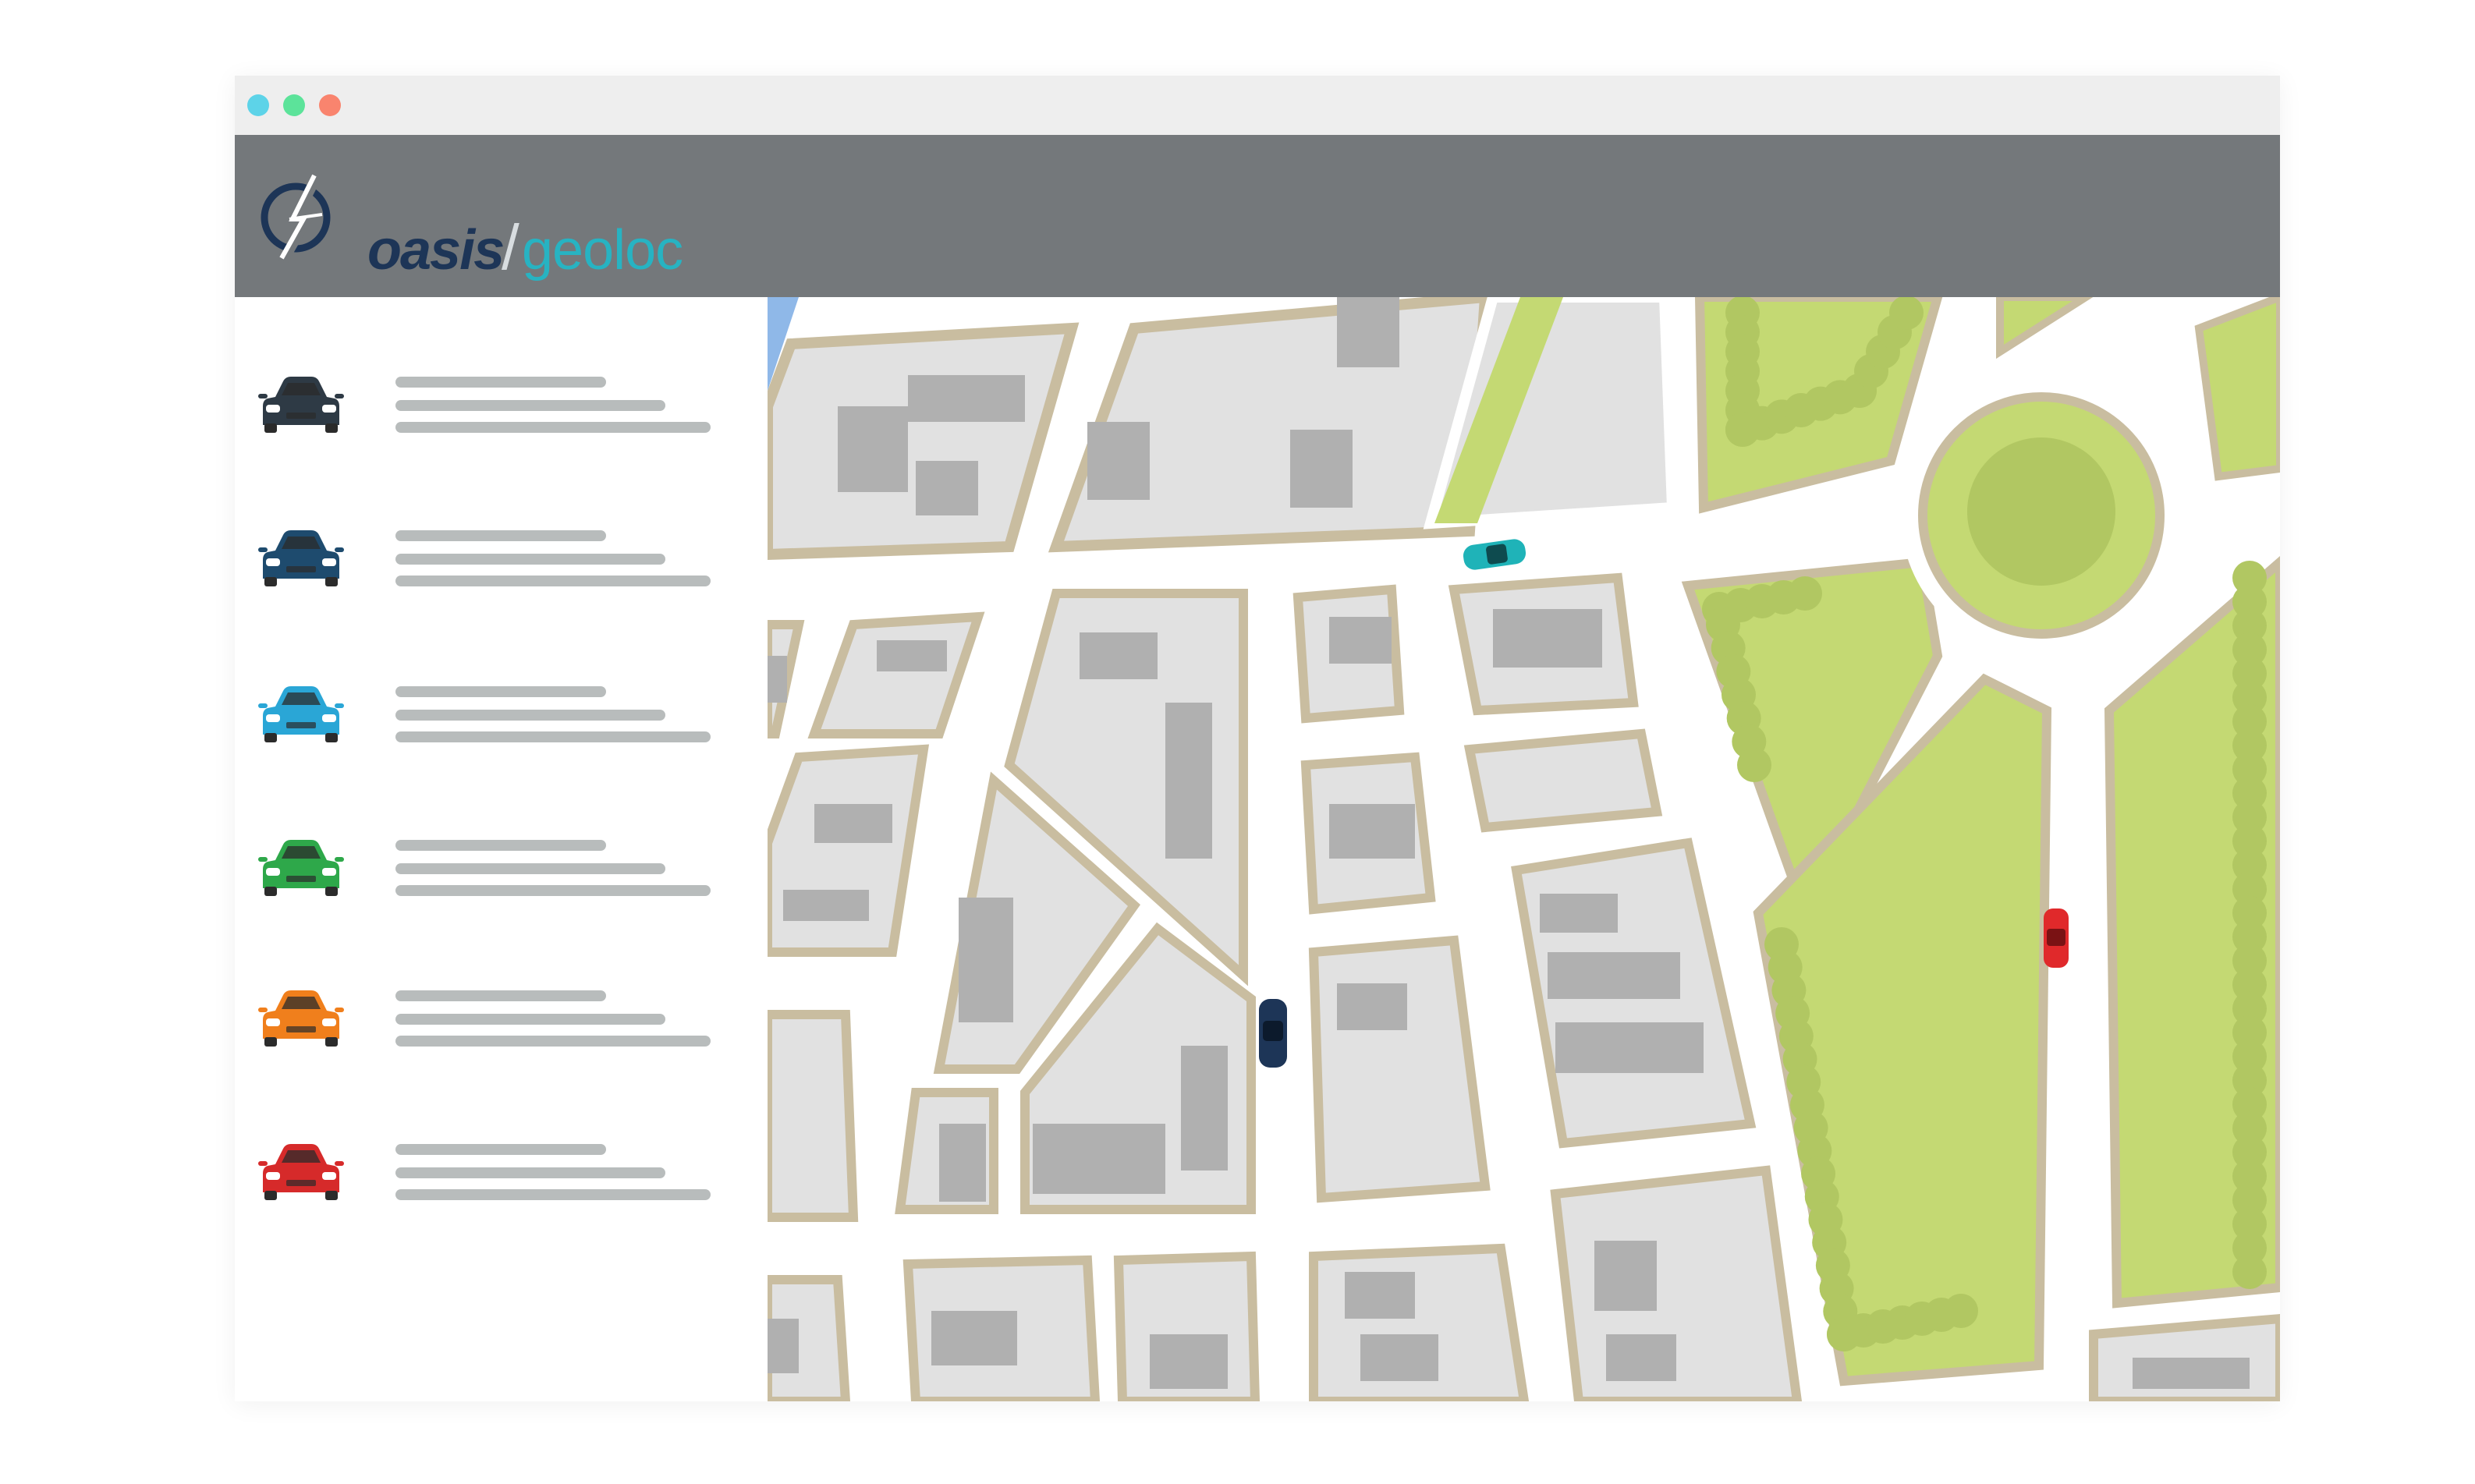 The height and width of the screenshot is (1484, 2475). Describe the element at coordinates (2042, 515) in the screenshot. I see `roundabout` at that location.